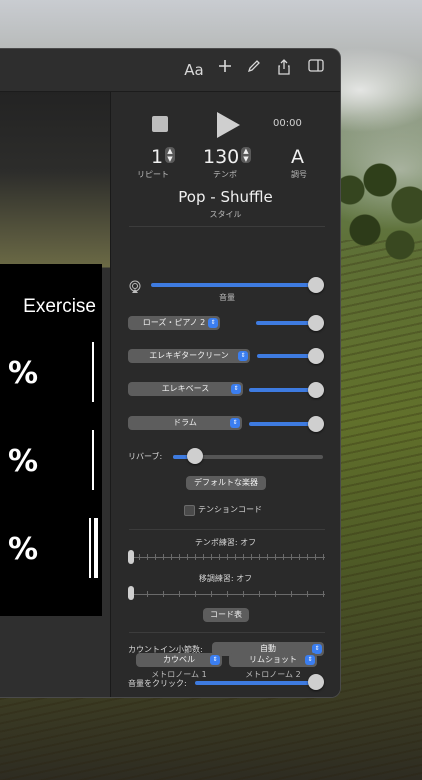 This screenshot has width=422, height=780. I want to click on toolbar: Aa, so click(170, 70).